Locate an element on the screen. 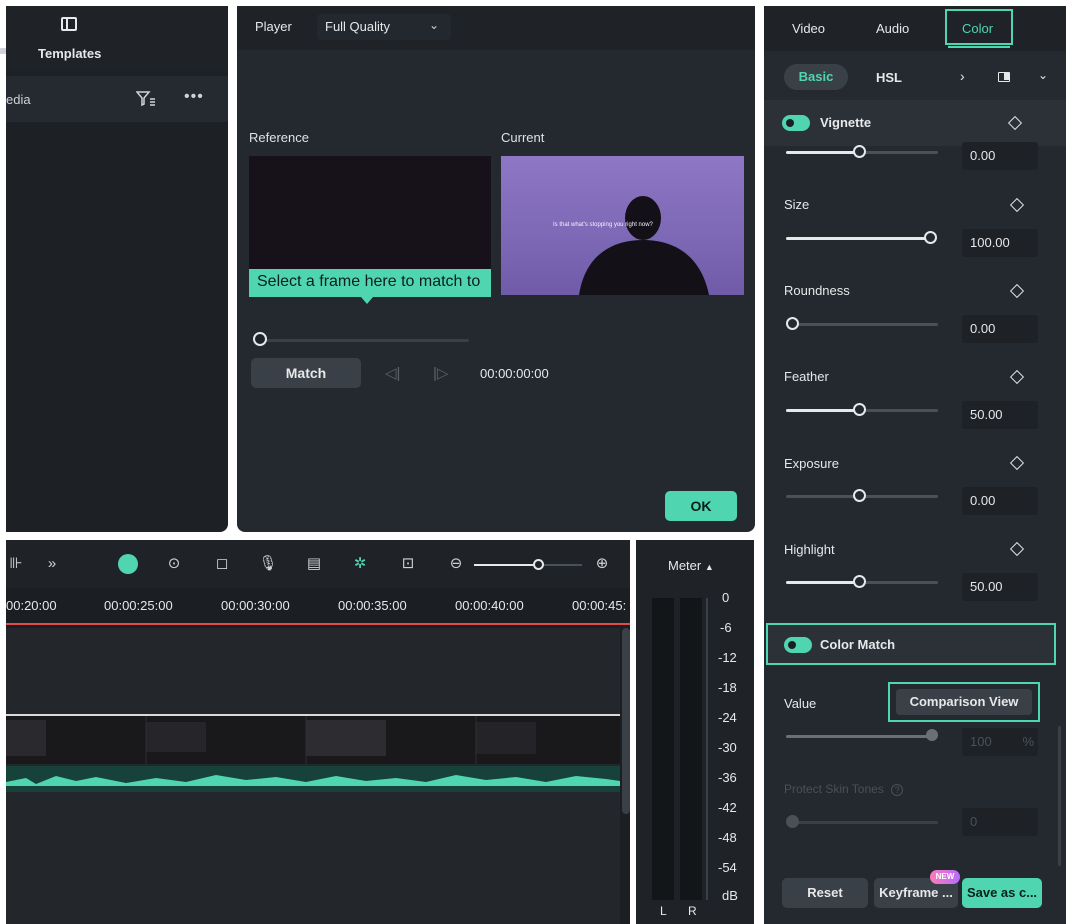 This screenshot has width=1068, height=924. select-frame-tooltip: Select a frame here to match to is located at coordinates (370, 283).